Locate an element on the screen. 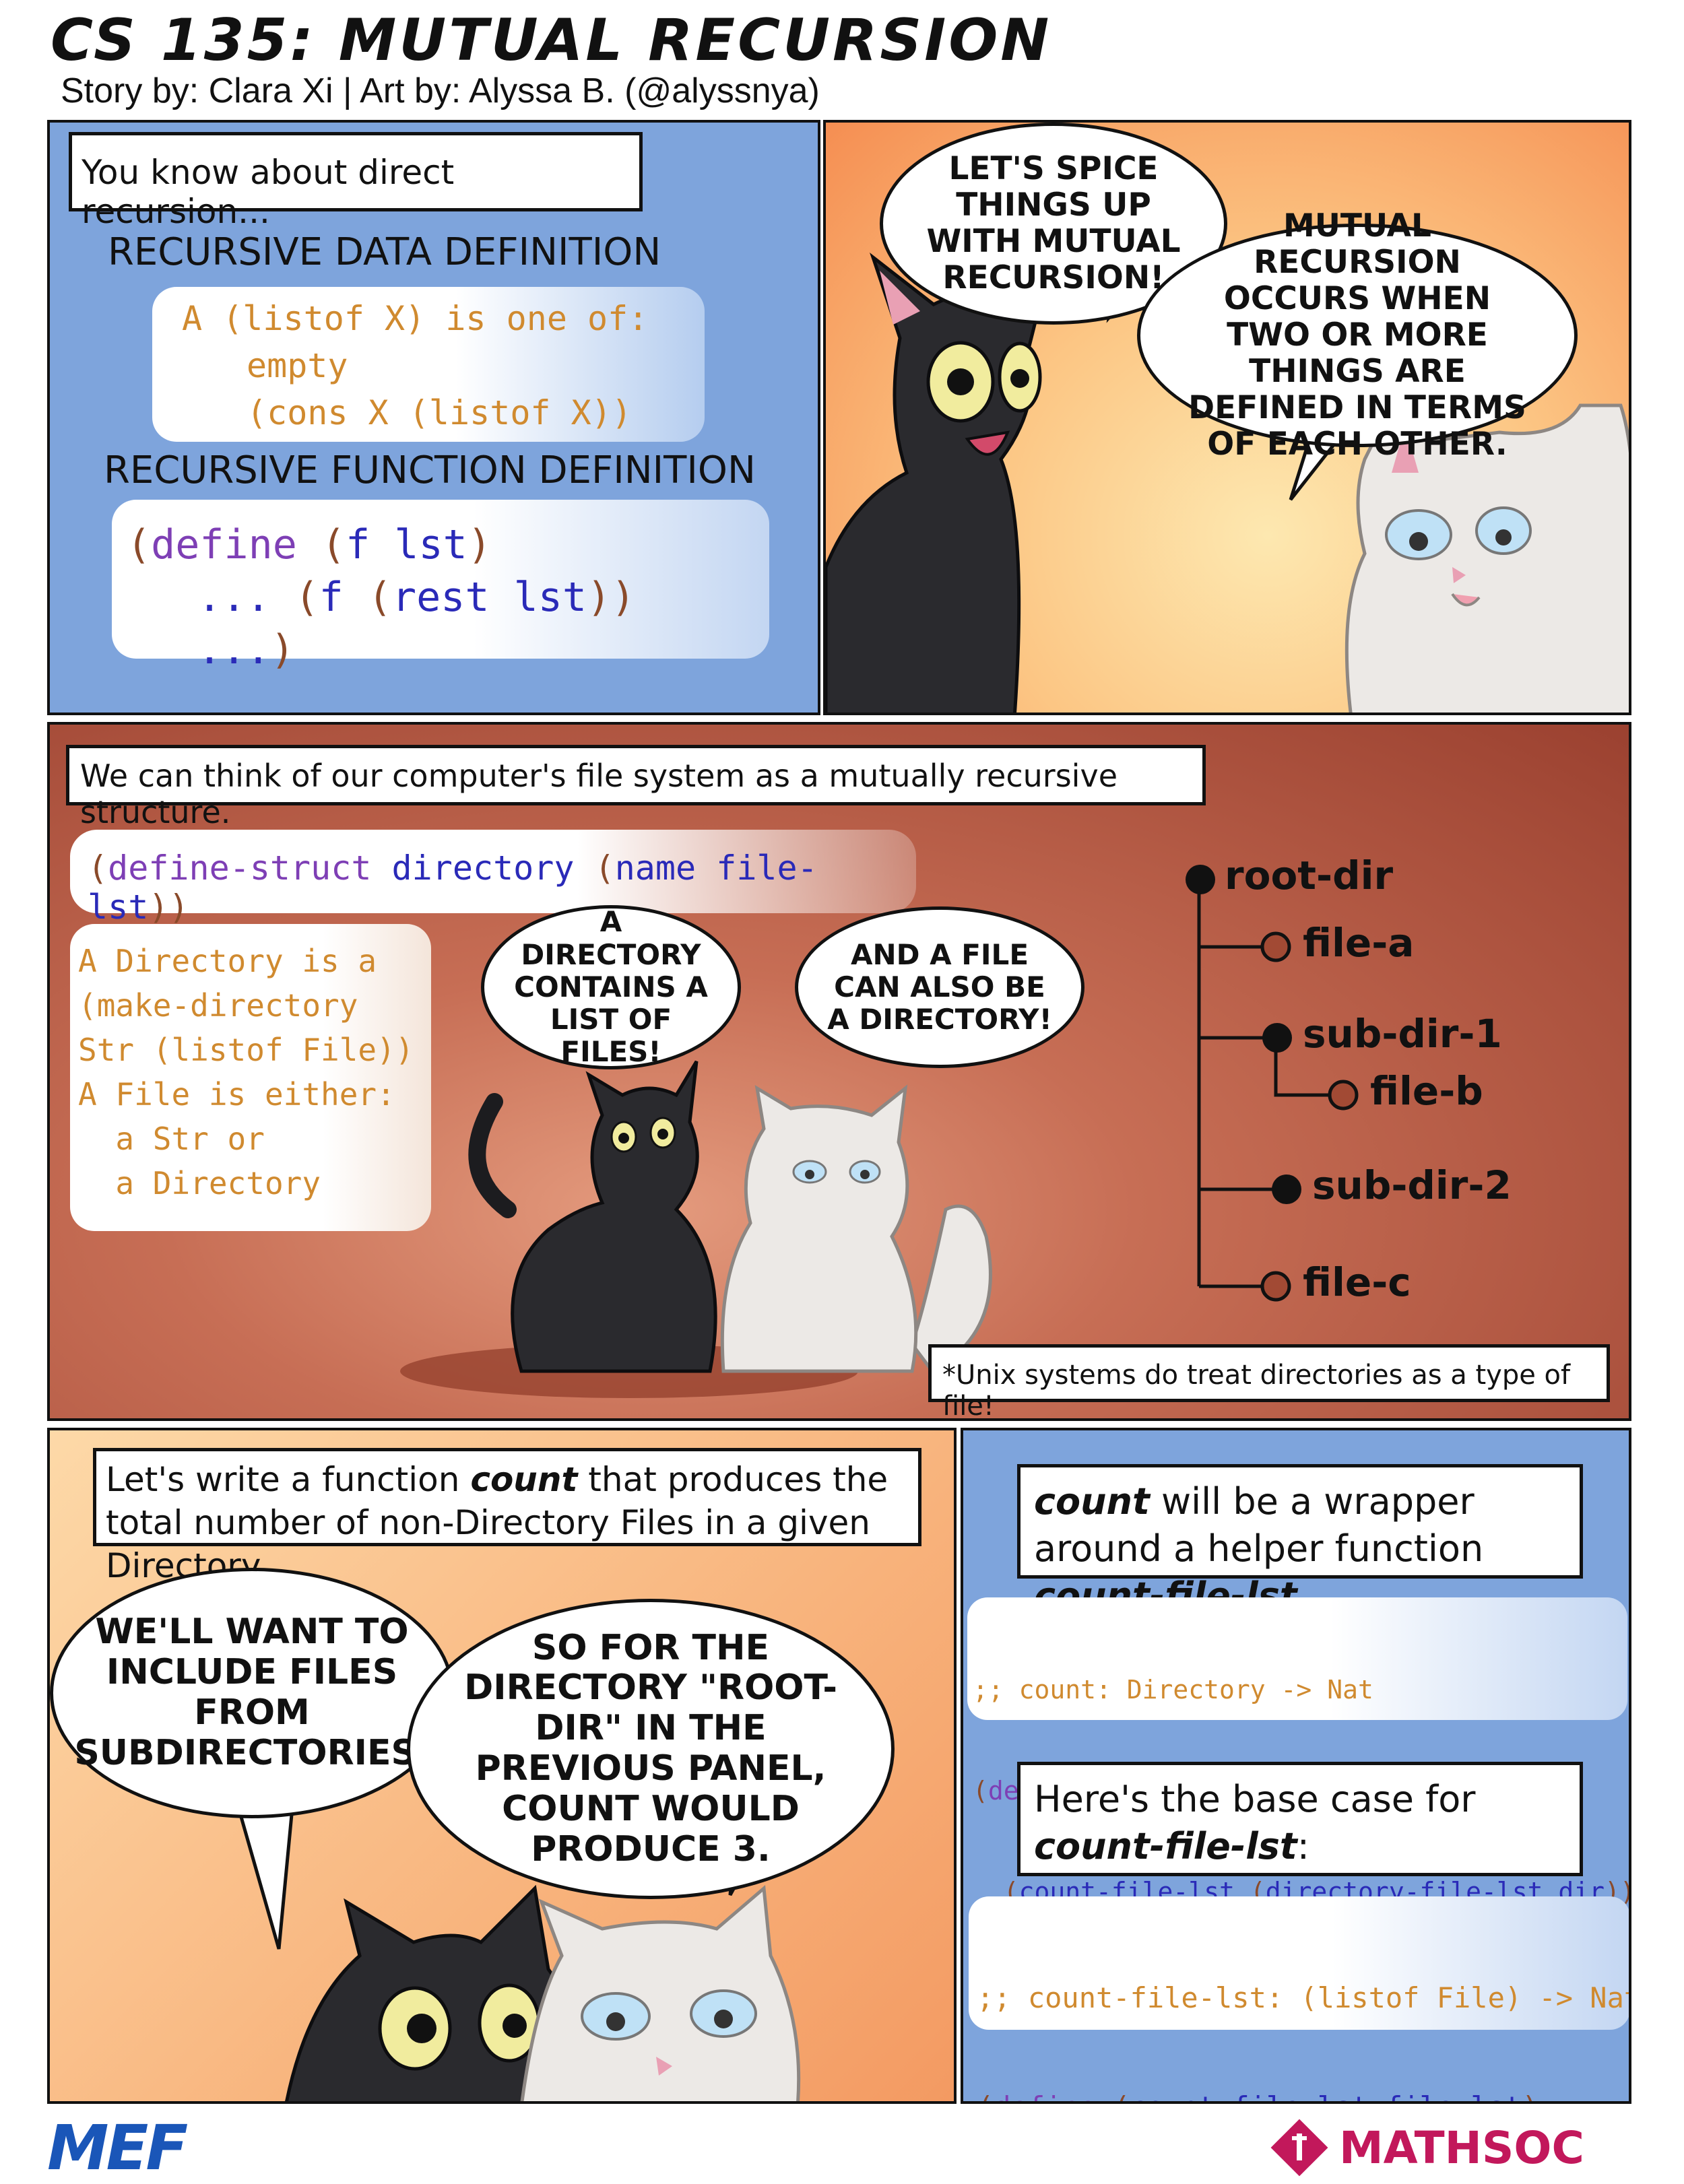  mathsoc-diamond-icon is located at coordinates (1299, 2148).